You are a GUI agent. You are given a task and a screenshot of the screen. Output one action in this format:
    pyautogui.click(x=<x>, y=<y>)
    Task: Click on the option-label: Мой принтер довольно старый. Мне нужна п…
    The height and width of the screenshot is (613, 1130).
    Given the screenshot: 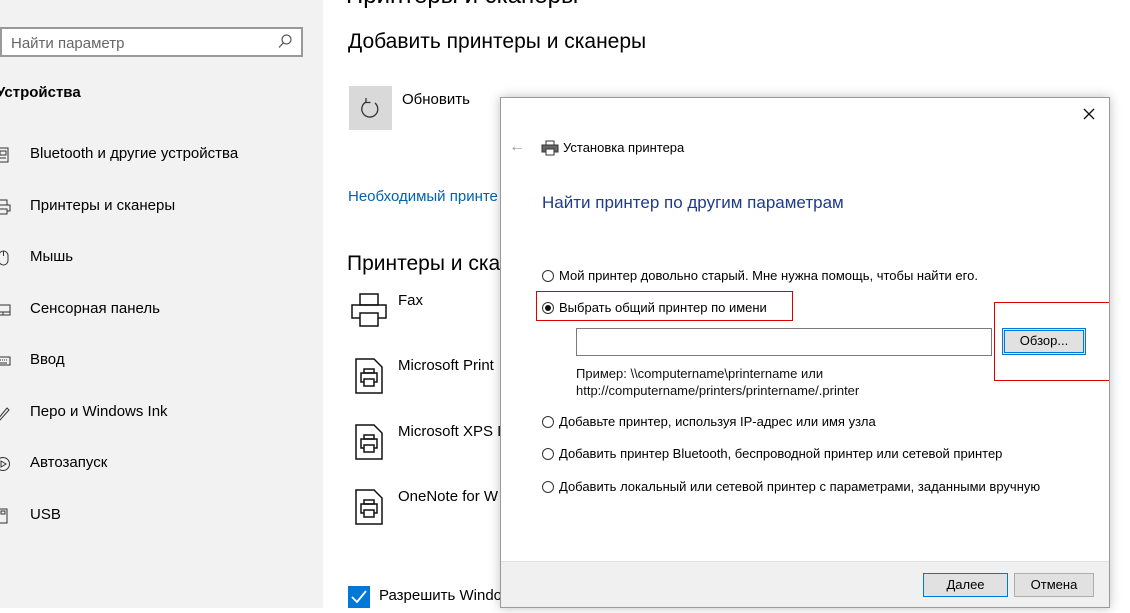 What is the action you would take?
    pyautogui.click(x=768, y=275)
    